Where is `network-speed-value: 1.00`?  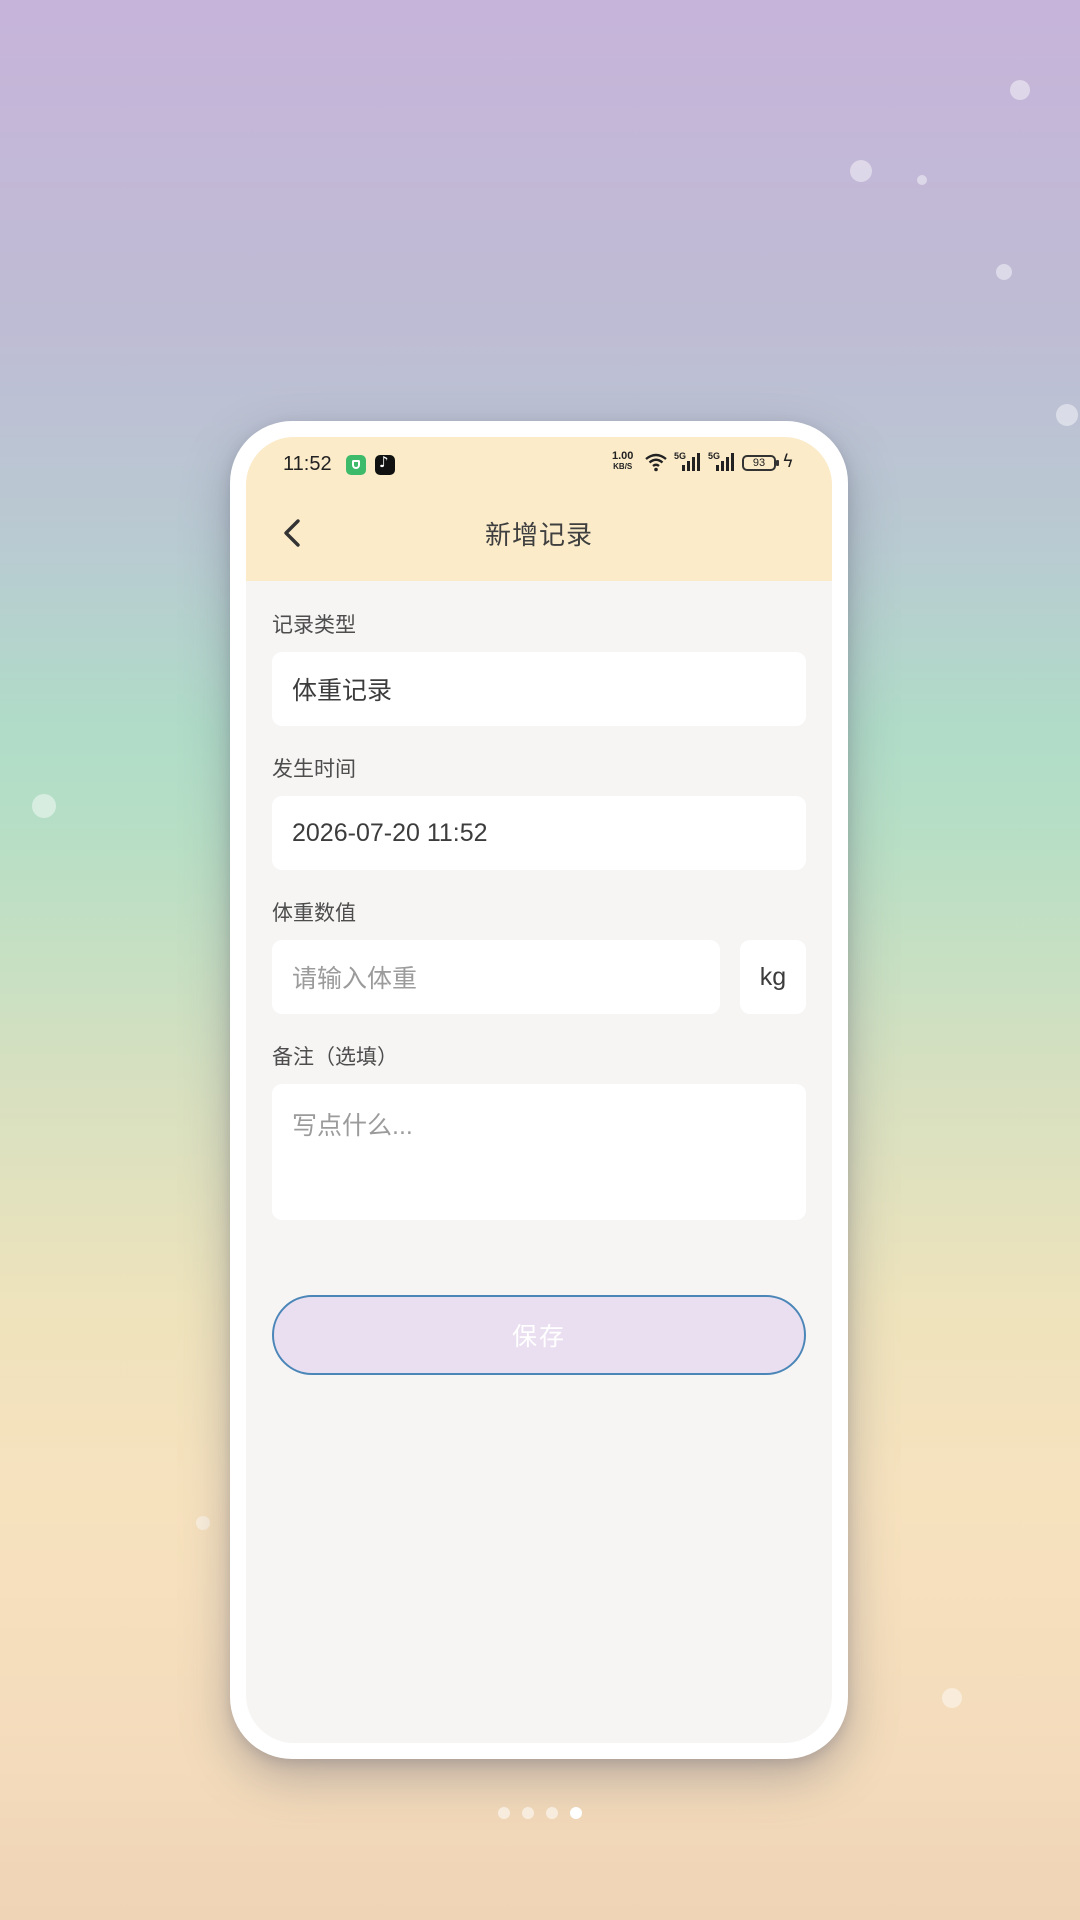
network-speed-value: 1.00 is located at coordinates (623, 456).